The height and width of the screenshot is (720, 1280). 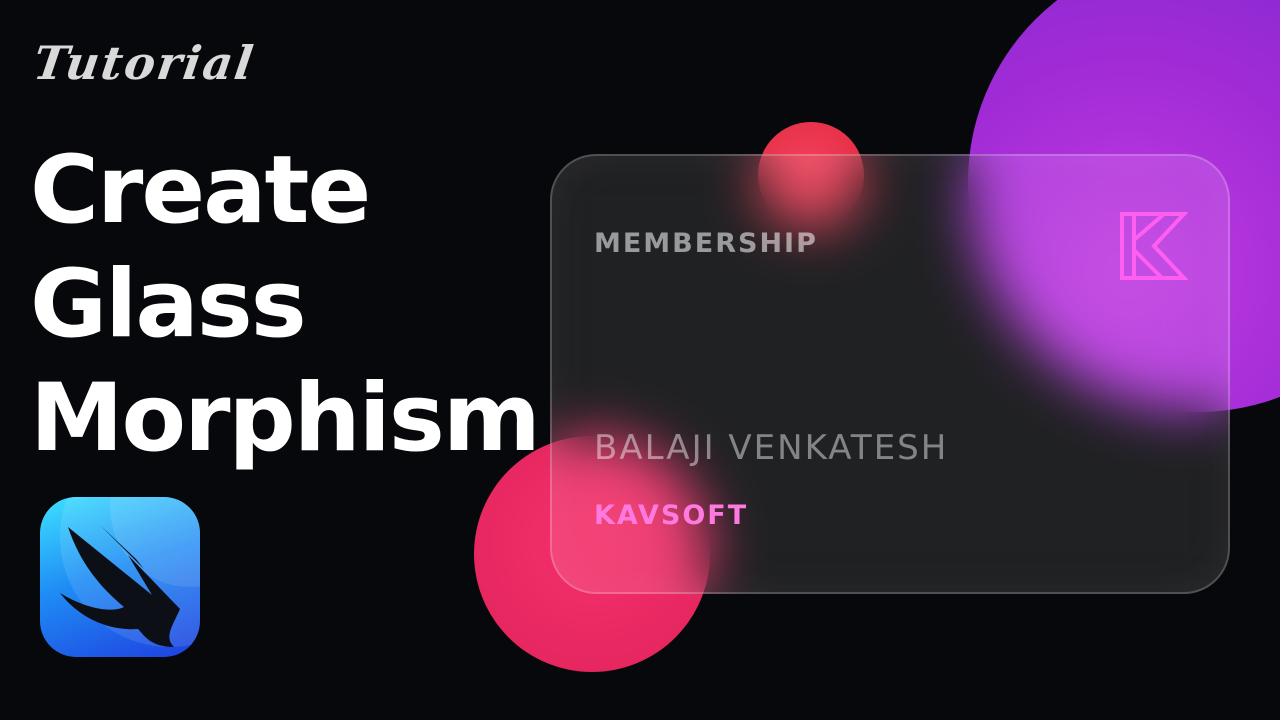 I want to click on card-holder-name: BALAJI VENKATESH, so click(x=771, y=448).